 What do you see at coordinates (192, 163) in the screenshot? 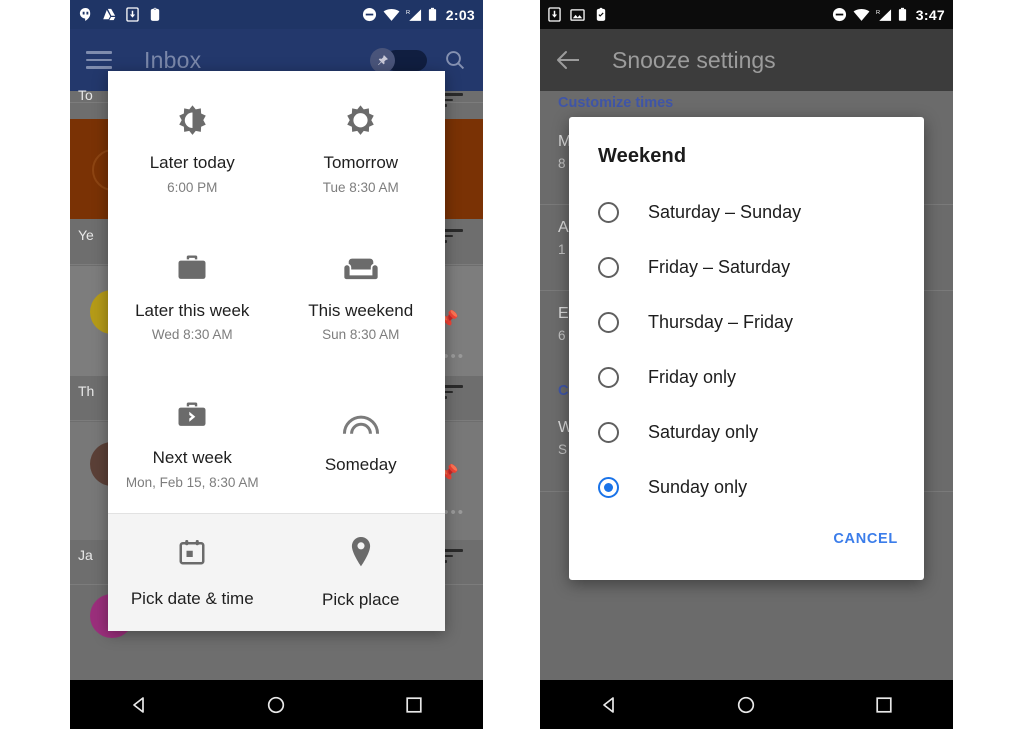
I see `snooze-option-label: Later today` at bounding box center [192, 163].